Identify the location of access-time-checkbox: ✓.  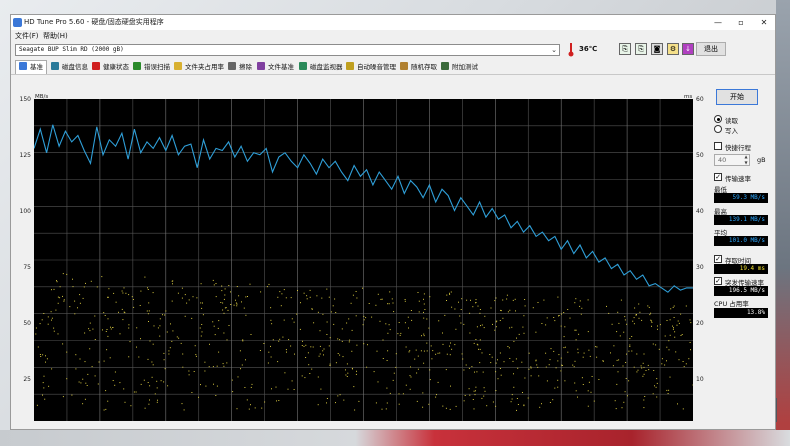
(718, 259).